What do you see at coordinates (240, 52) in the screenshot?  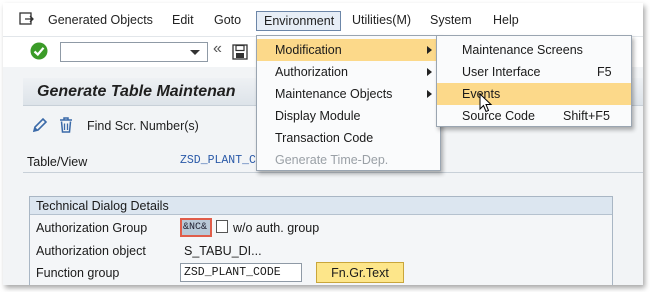 I see `save-icon` at bounding box center [240, 52].